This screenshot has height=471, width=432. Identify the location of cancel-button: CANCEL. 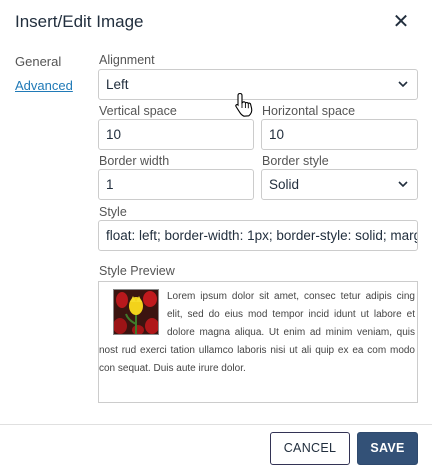
(310, 448).